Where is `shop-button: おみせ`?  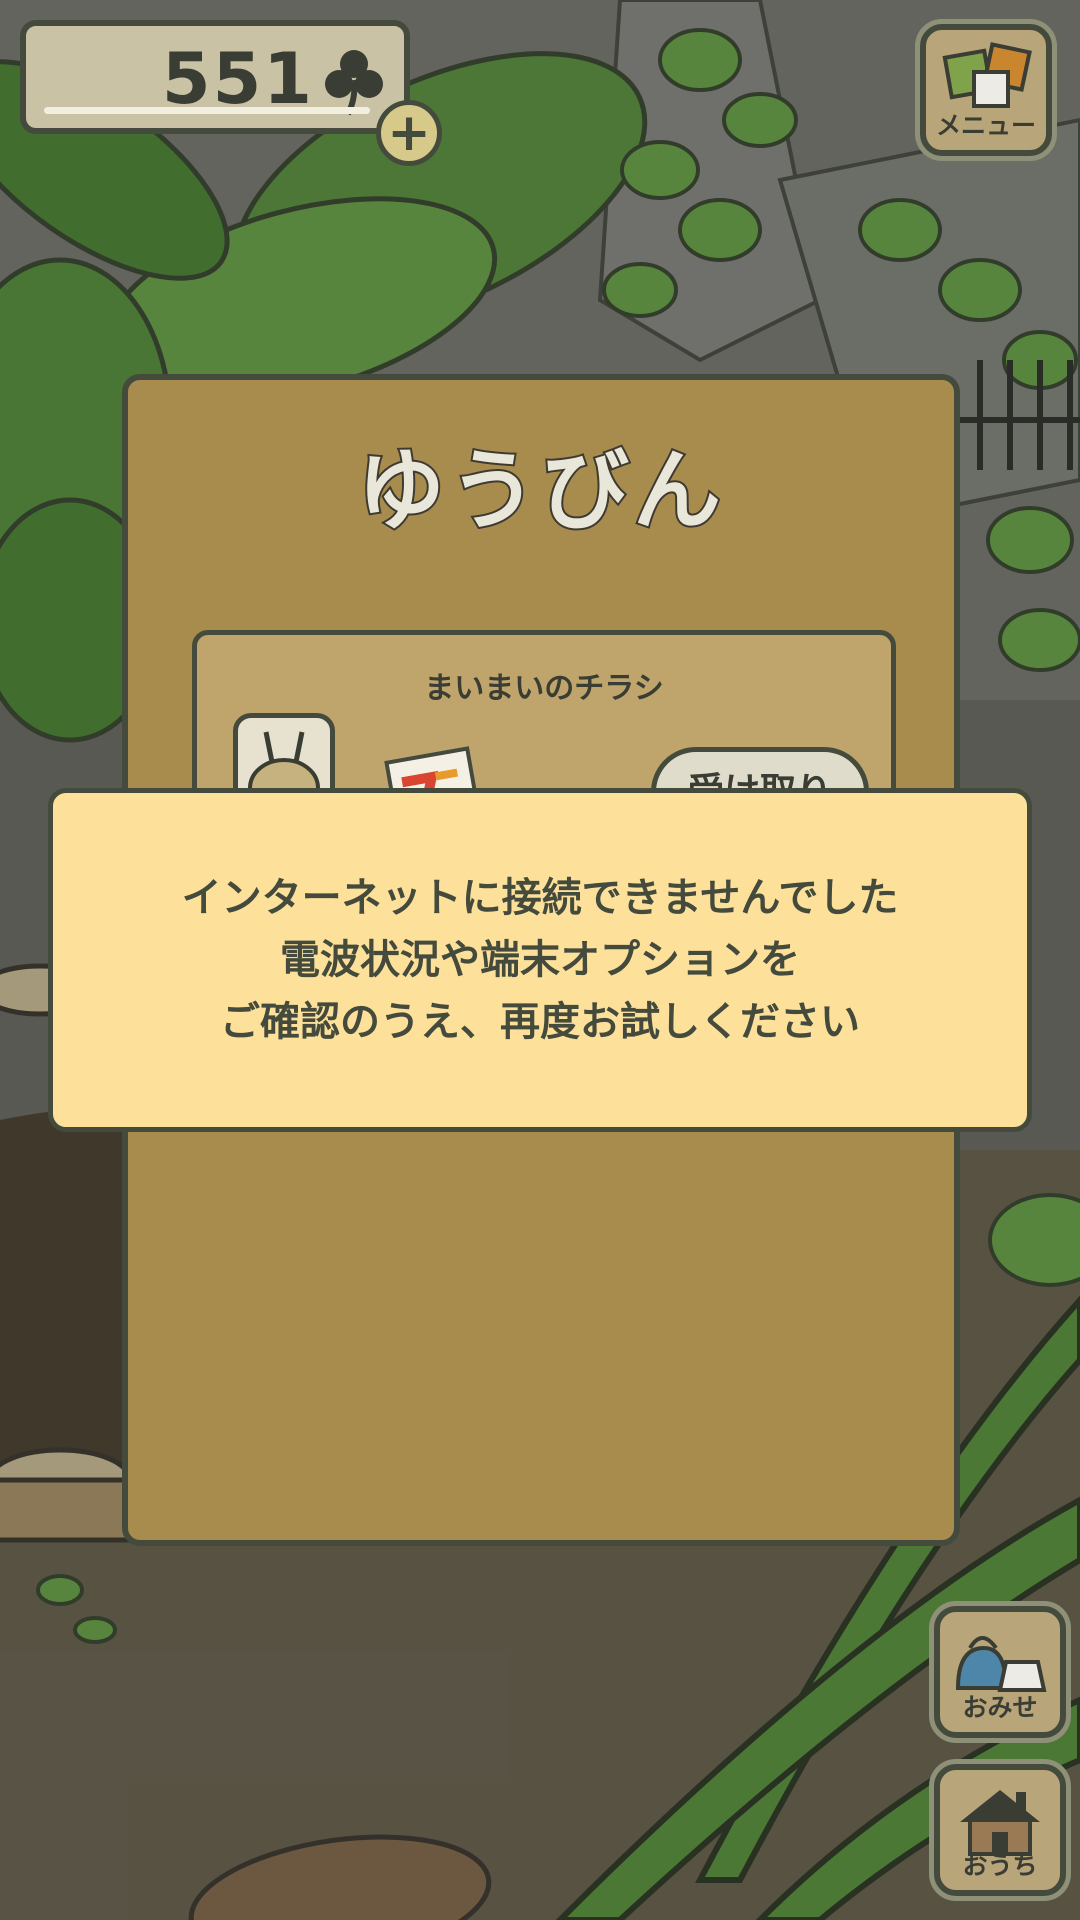 shop-button: おみせ is located at coordinates (1000, 1672).